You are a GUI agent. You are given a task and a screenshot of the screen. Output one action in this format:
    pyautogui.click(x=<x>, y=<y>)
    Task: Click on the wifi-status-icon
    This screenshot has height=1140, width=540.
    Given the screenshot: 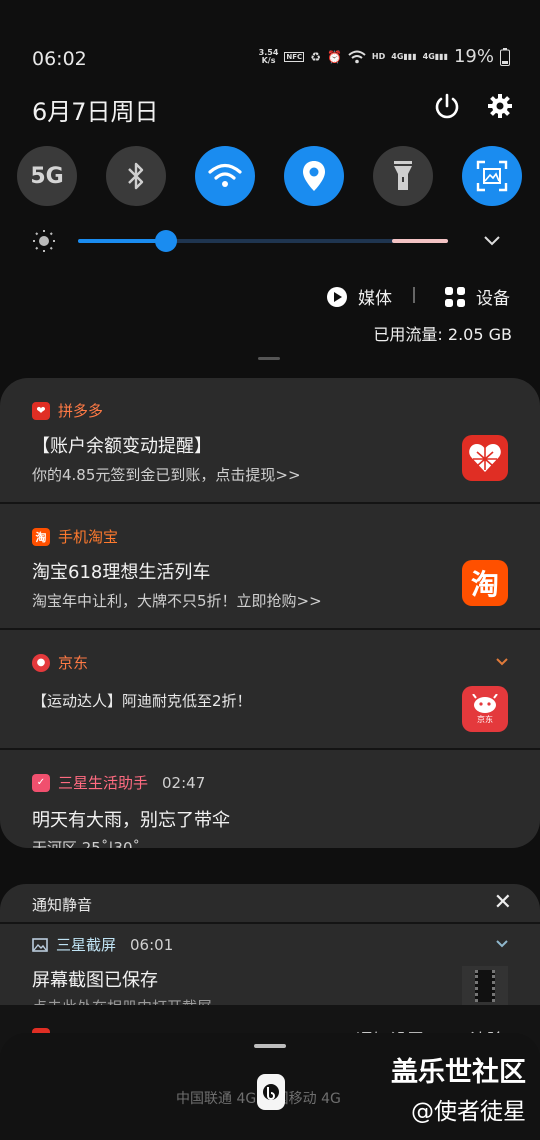 What is the action you would take?
    pyautogui.click(x=357, y=56)
    